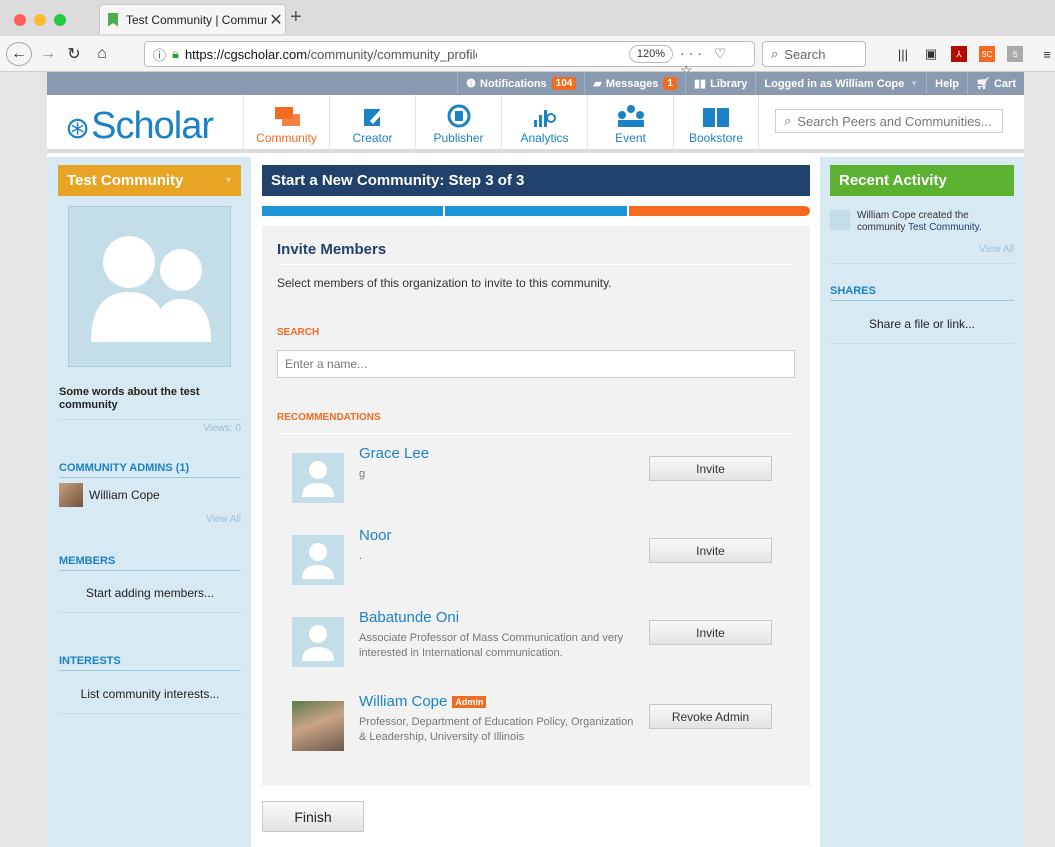 The height and width of the screenshot is (847, 1055). Describe the element at coordinates (945, 227) in the screenshot. I see `activity-community-link: Test Community.` at that location.